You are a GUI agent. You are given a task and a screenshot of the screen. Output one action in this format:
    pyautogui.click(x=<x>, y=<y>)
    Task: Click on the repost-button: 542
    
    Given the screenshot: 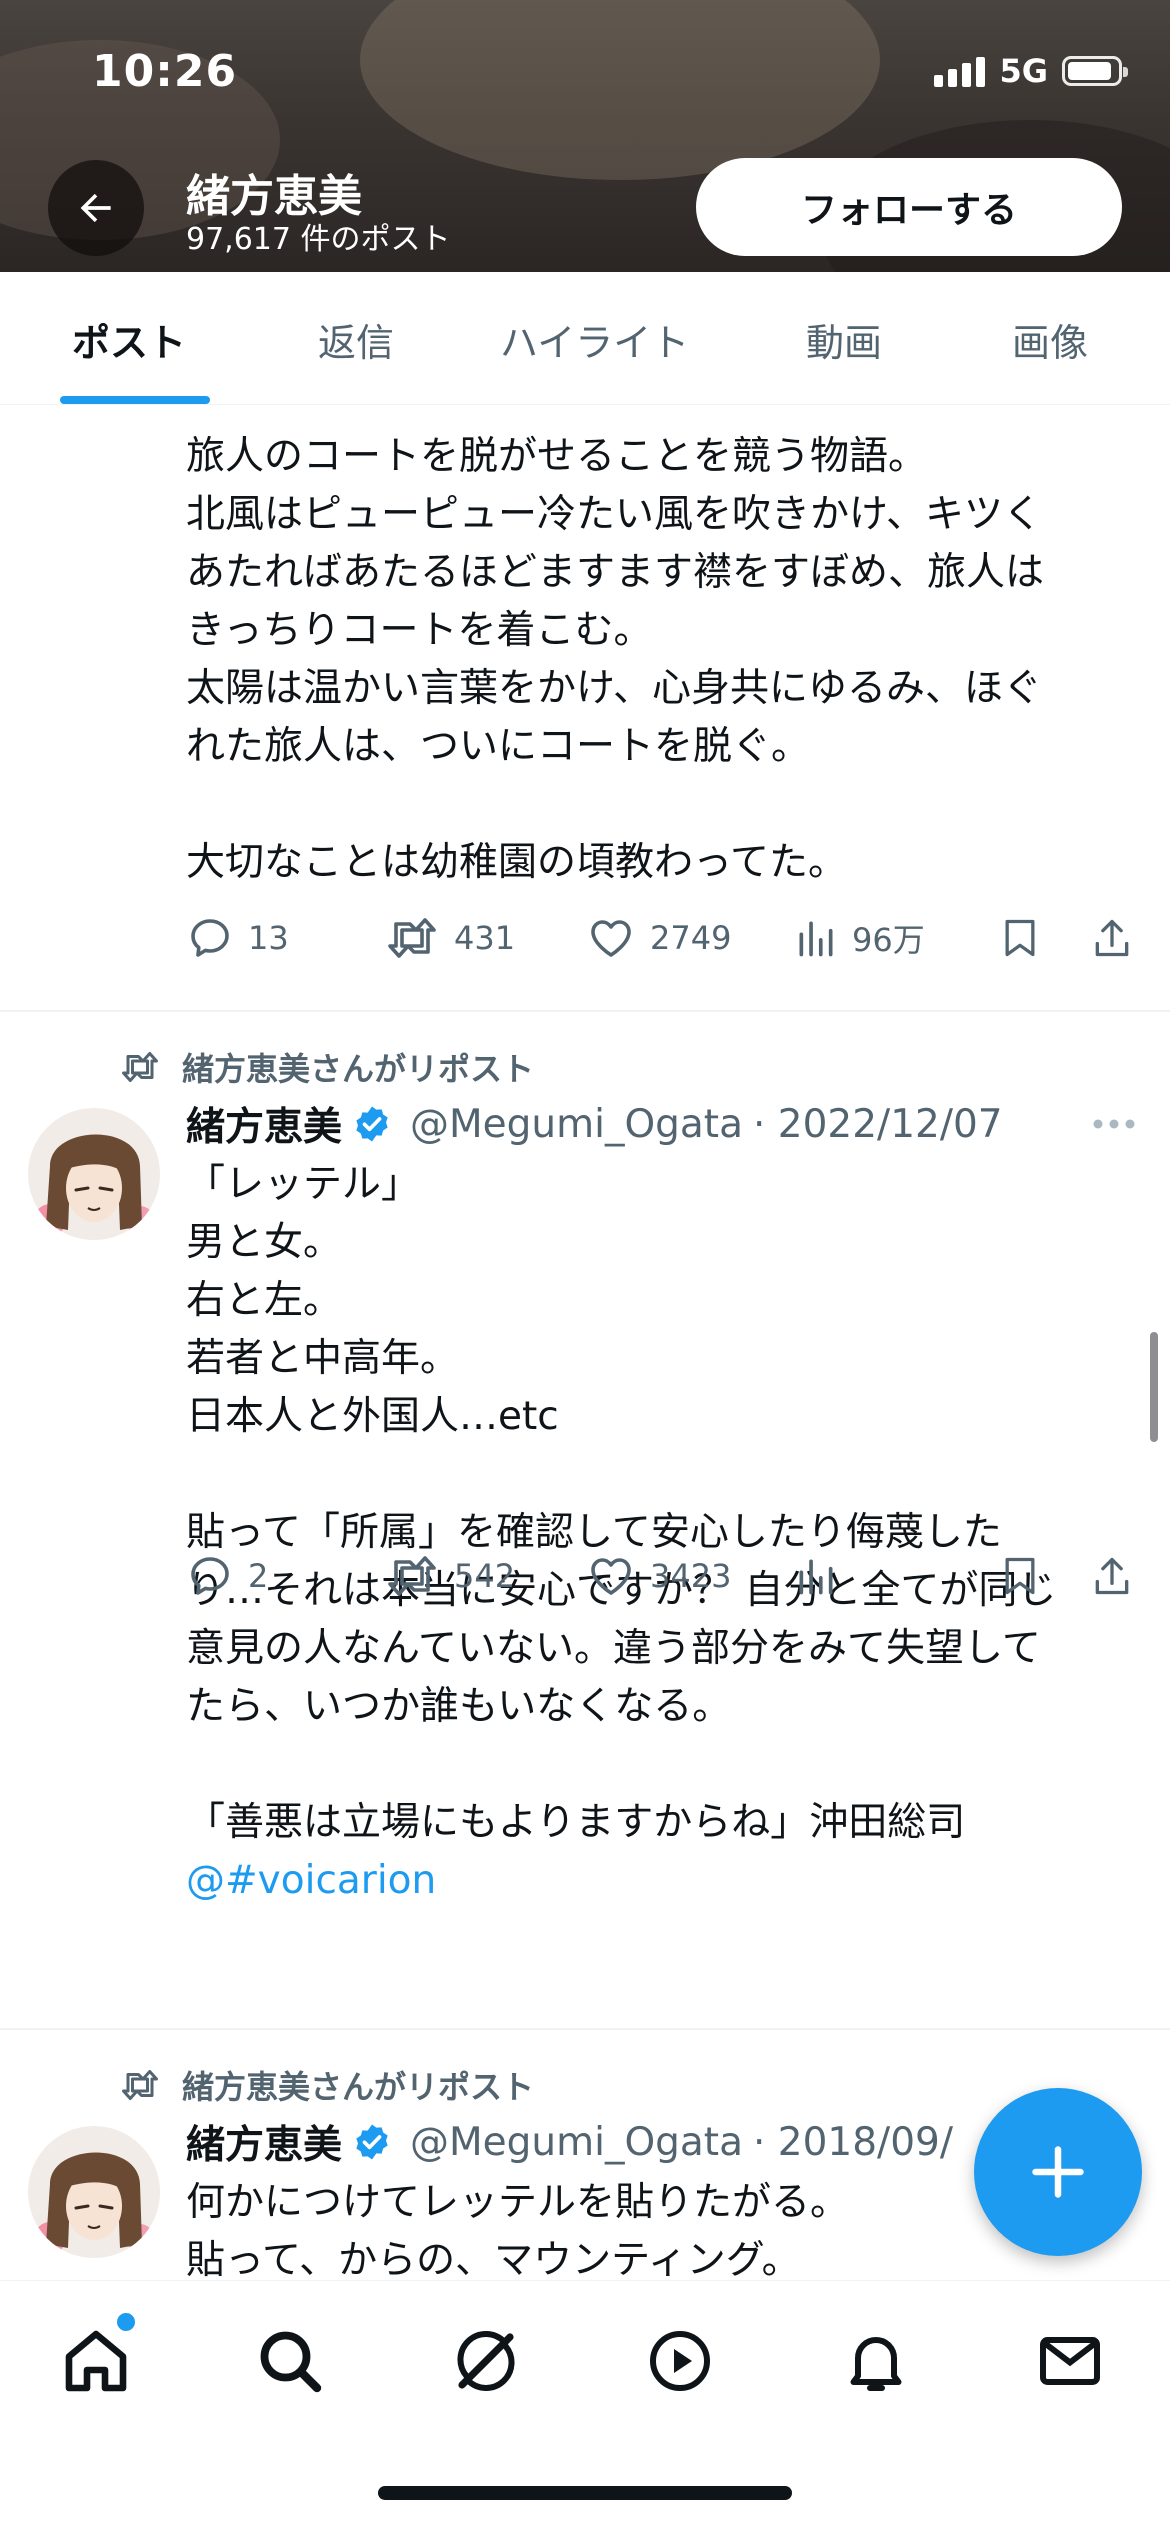 What is the action you would take?
    pyautogui.click(x=449, y=1576)
    